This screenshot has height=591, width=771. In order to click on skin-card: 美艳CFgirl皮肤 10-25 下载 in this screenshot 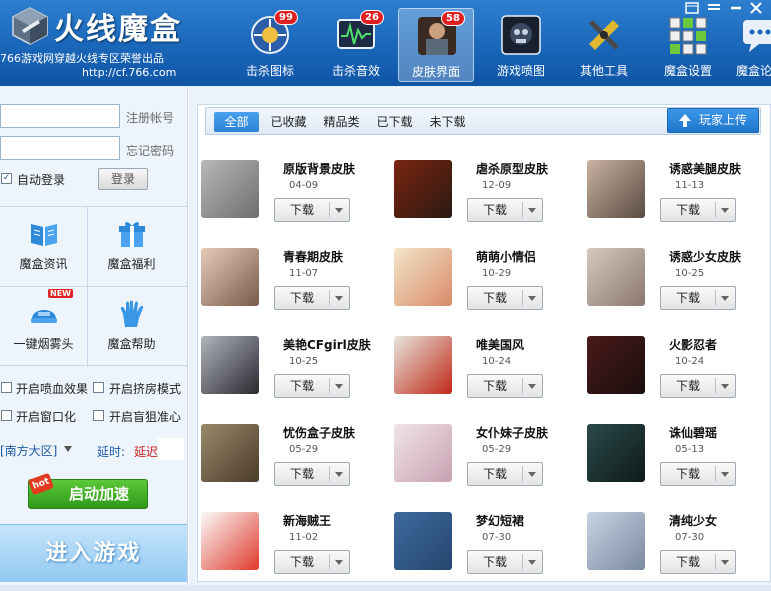, I will do `click(296, 376)`.